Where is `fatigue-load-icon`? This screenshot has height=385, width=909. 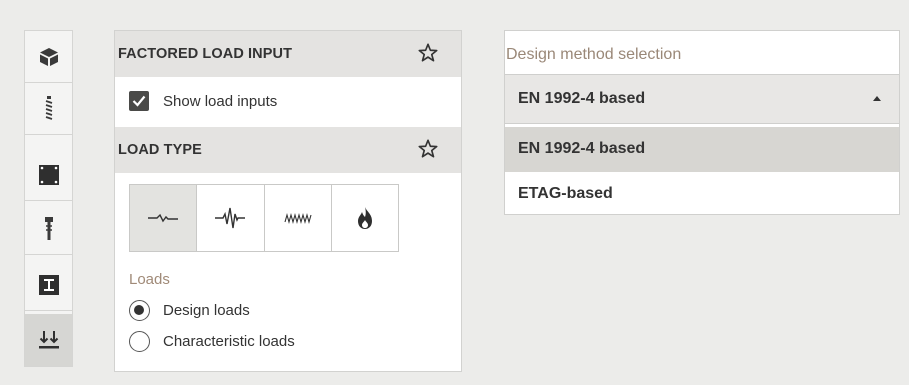 fatigue-load-icon is located at coordinates (298, 218).